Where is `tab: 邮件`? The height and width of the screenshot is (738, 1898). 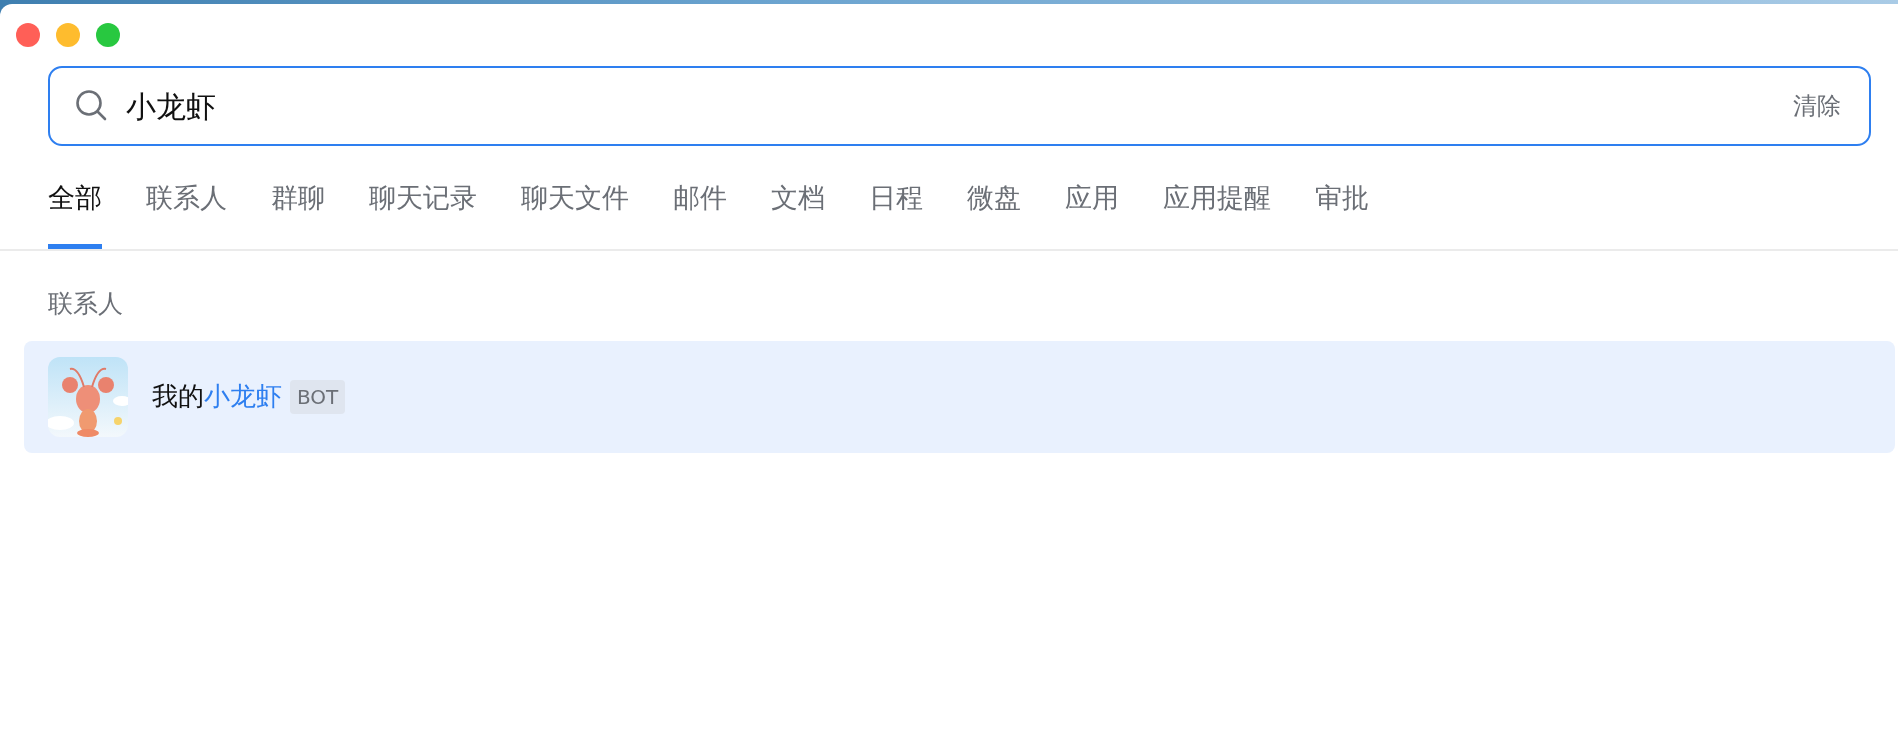 tab: 邮件 is located at coordinates (700, 205).